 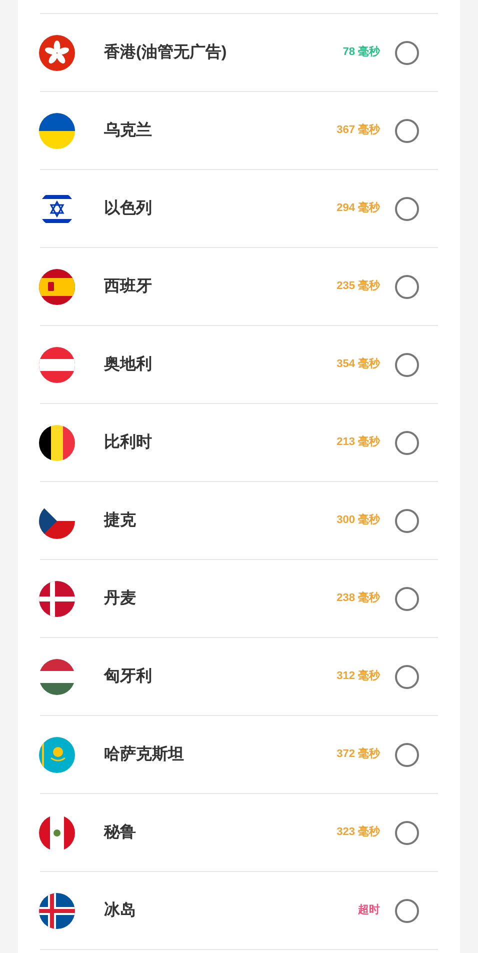 I want to click on server-row: 西班牙 235 毫秒, so click(x=239, y=287).